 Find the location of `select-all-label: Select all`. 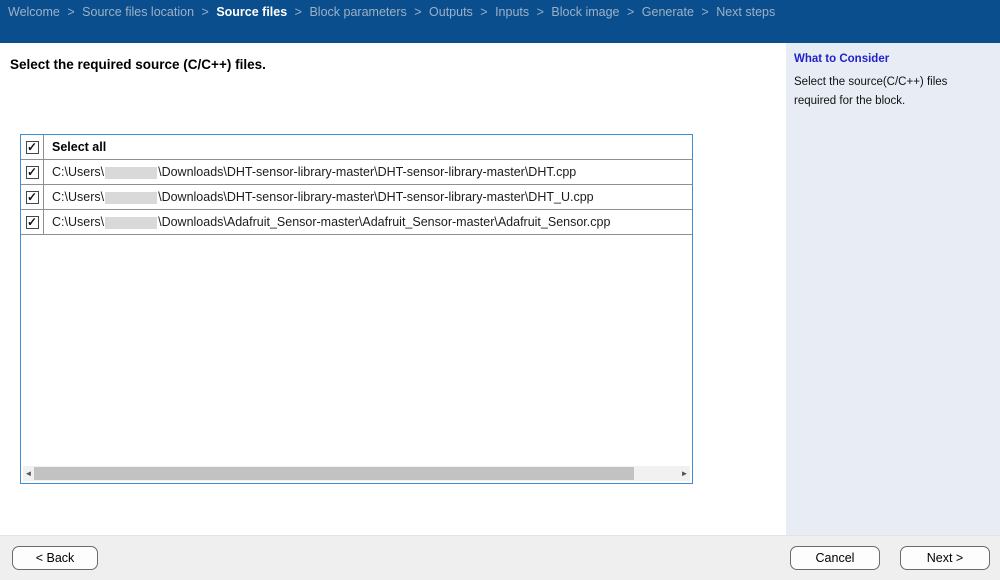

select-all-label: Select all is located at coordinates (79, 147).